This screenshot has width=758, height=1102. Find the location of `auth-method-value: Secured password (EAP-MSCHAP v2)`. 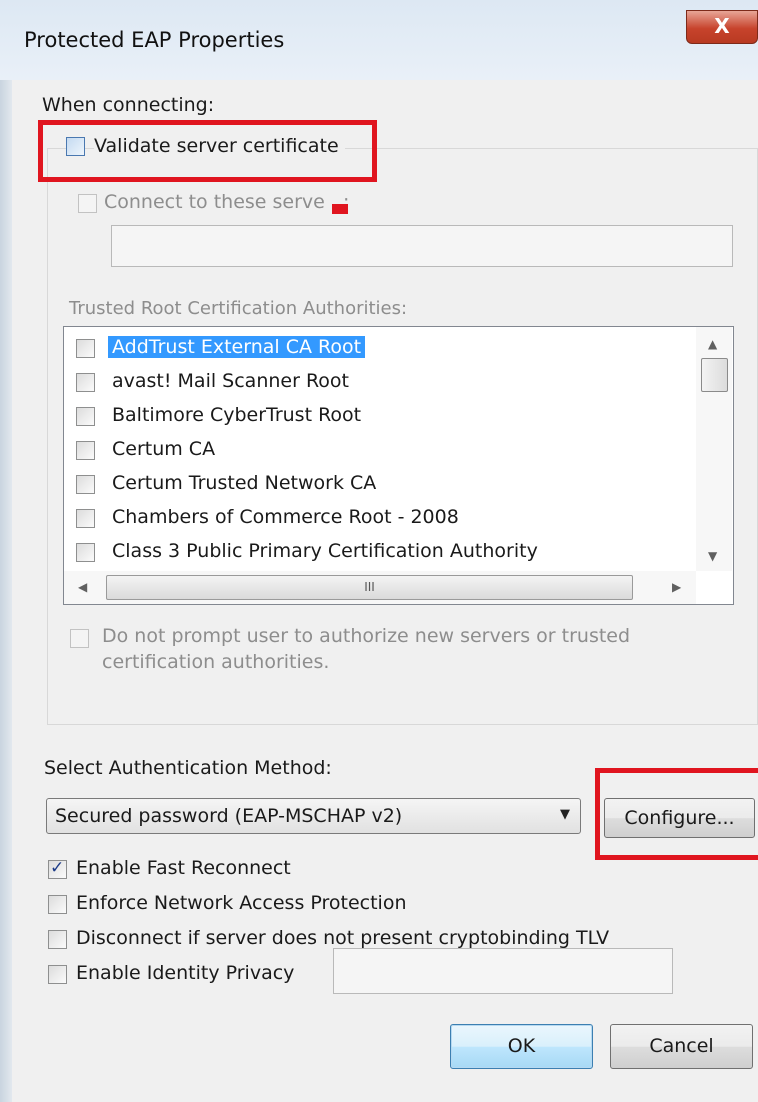

auth-method-value: Secured password (EAP-MSCHAP v2) is located at coordinates (229, 816).